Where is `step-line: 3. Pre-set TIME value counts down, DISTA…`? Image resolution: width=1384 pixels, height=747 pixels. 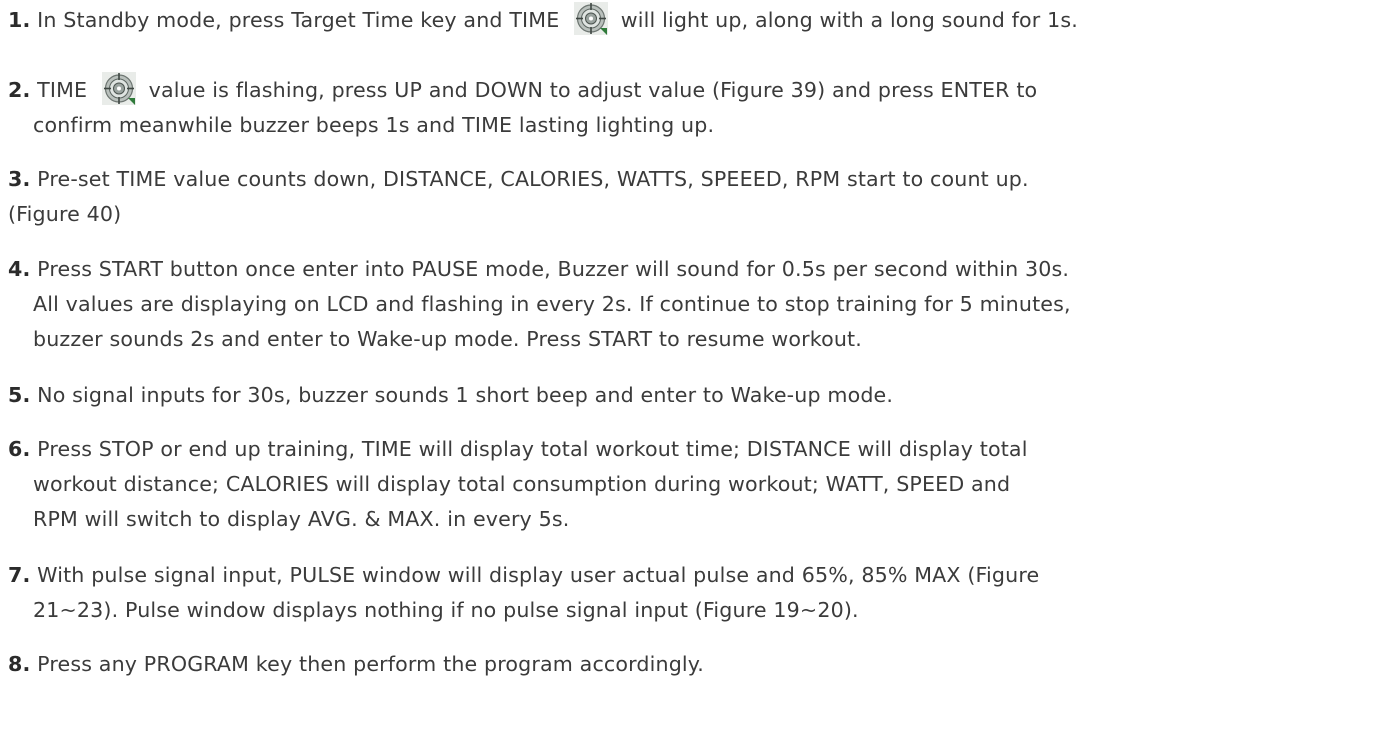 step-line: 3. Pre-set TIME value counts down, DISTA… is located at coordinates (693, 179).